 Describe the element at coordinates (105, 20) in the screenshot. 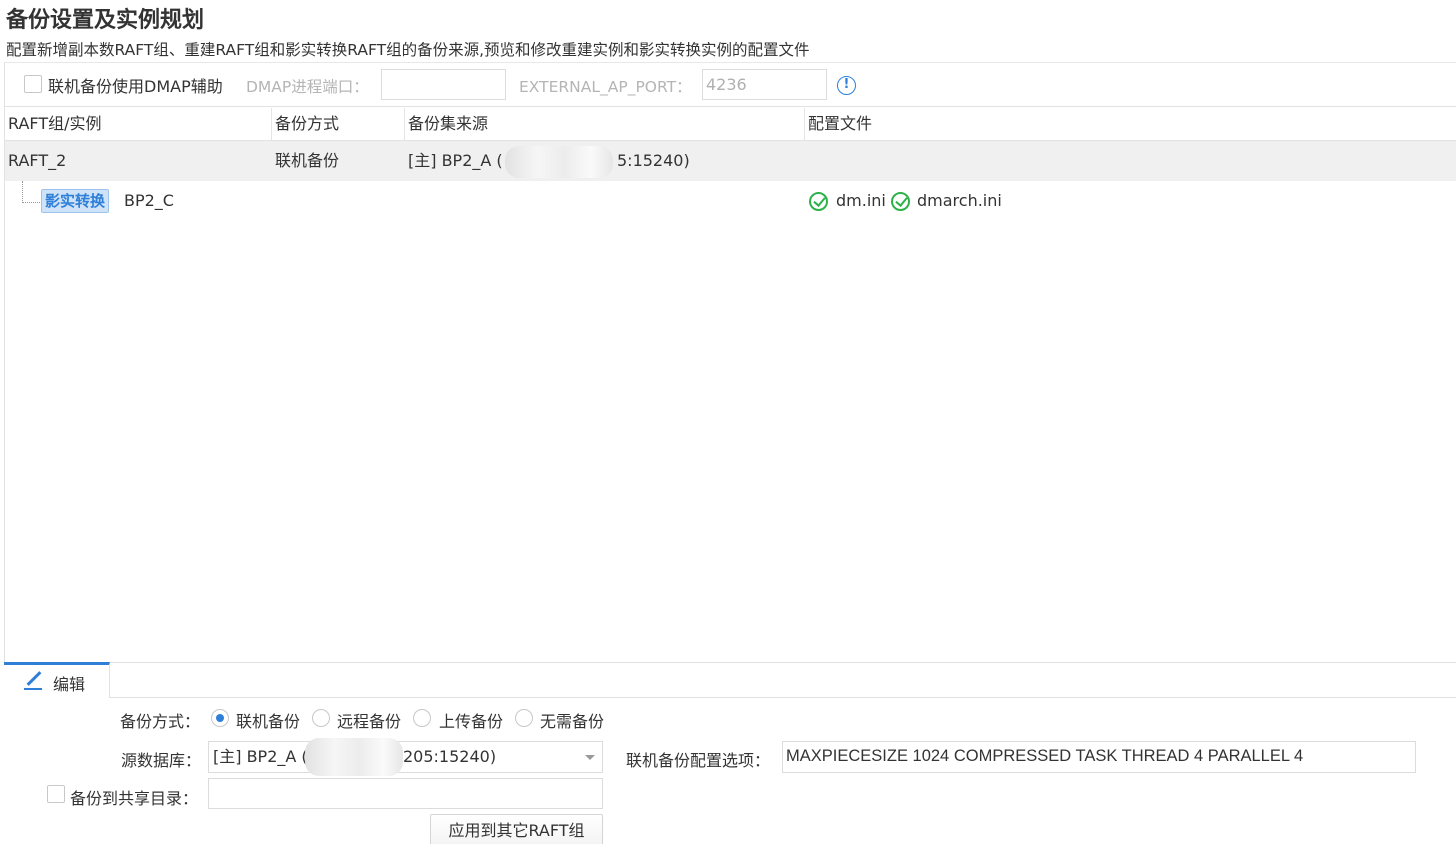

I see `page-title: 备份设置及实例规划` at that location.